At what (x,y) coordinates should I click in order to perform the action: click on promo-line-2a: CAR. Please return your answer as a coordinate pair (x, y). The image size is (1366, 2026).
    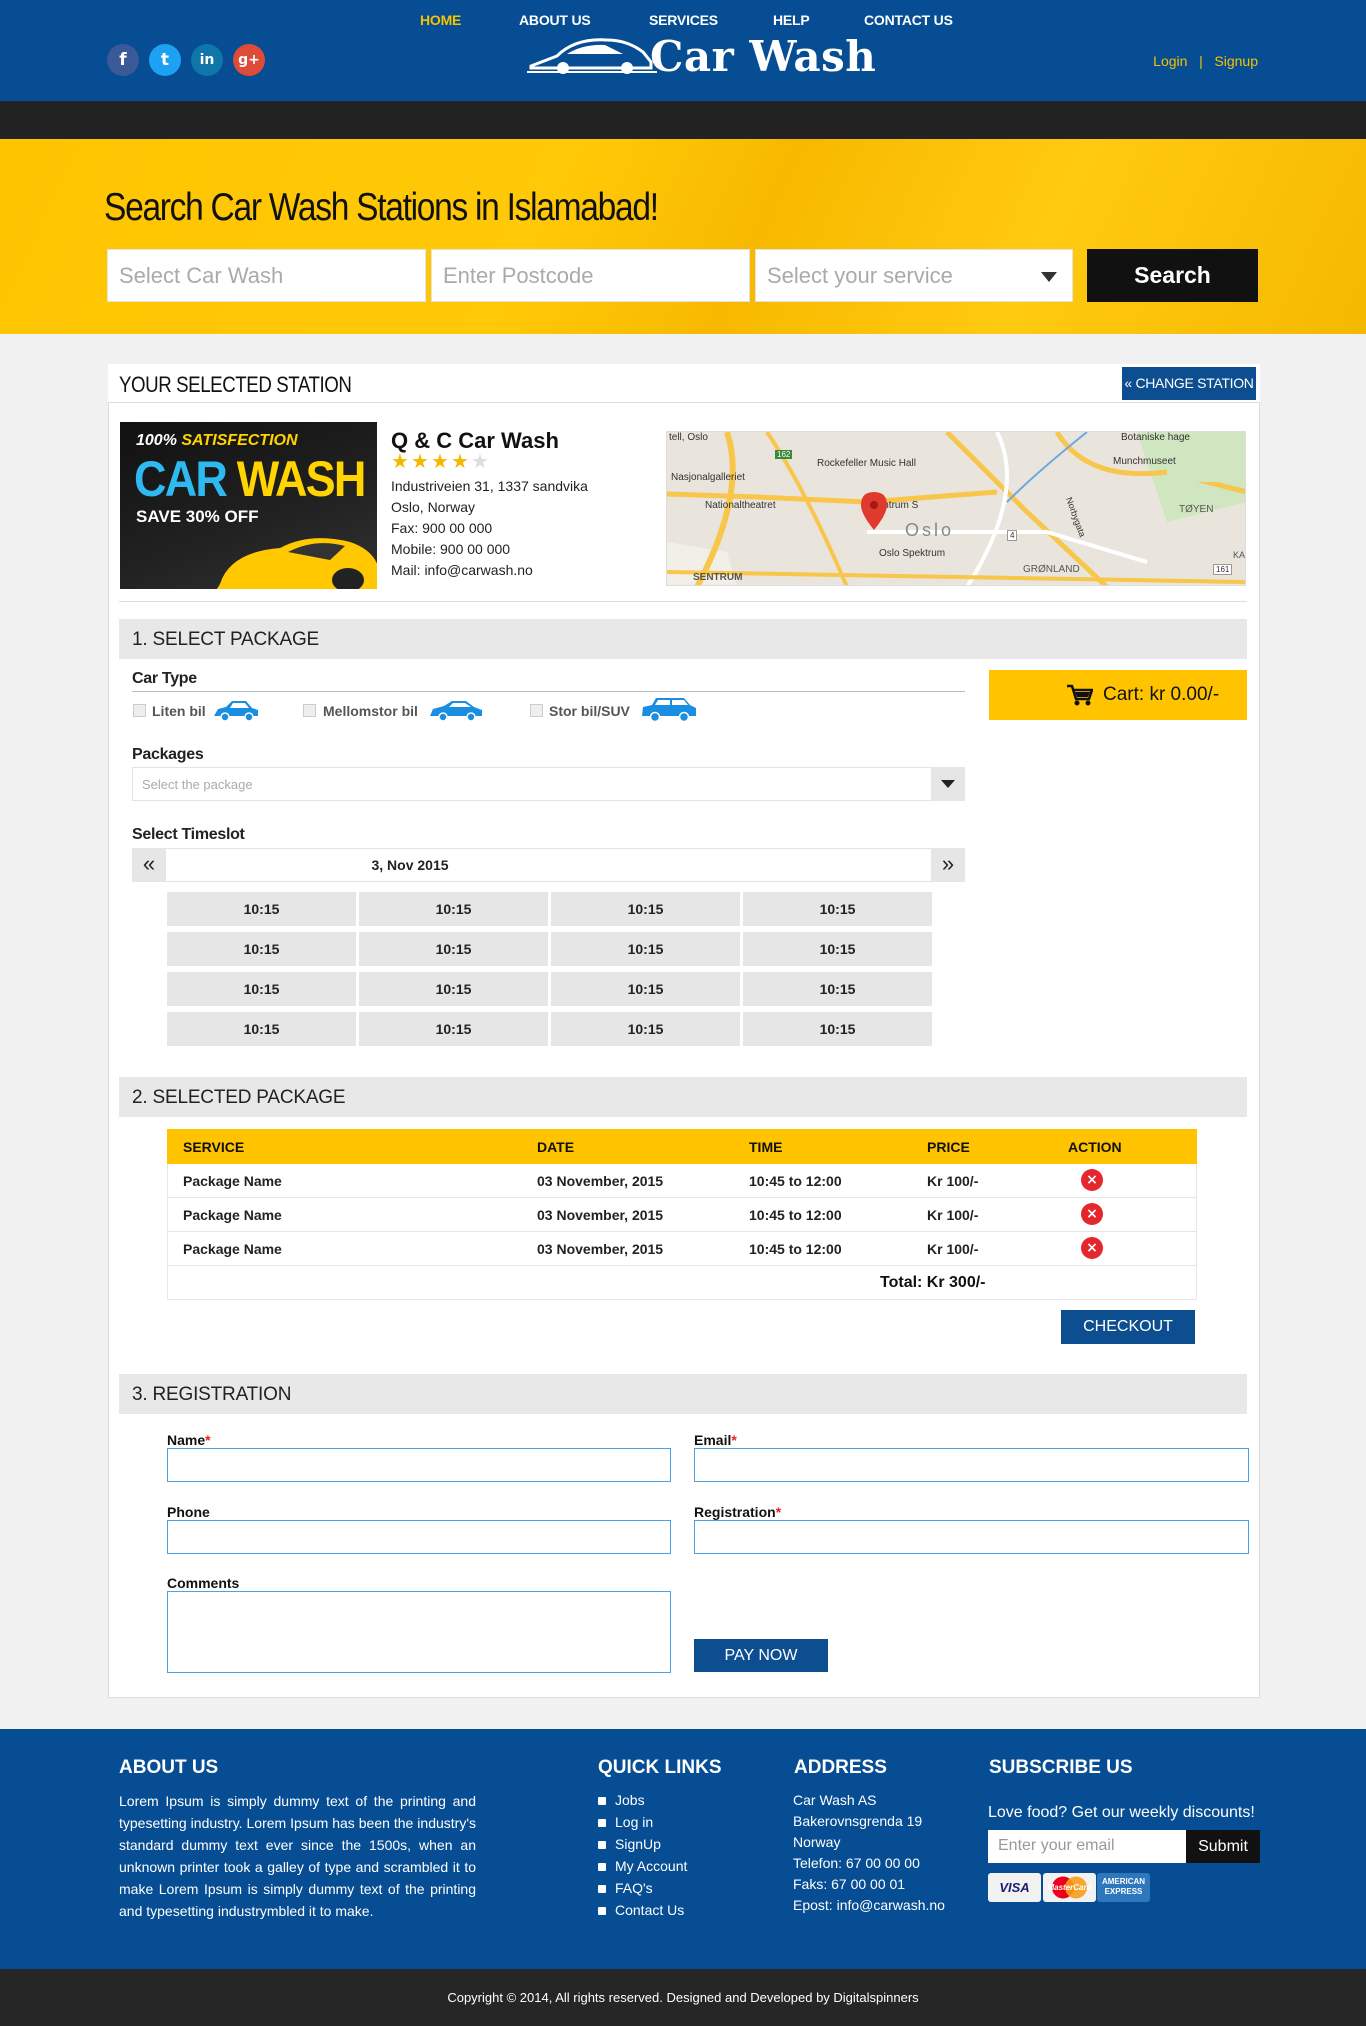
    Looking at the image, I should click on (185, 479).